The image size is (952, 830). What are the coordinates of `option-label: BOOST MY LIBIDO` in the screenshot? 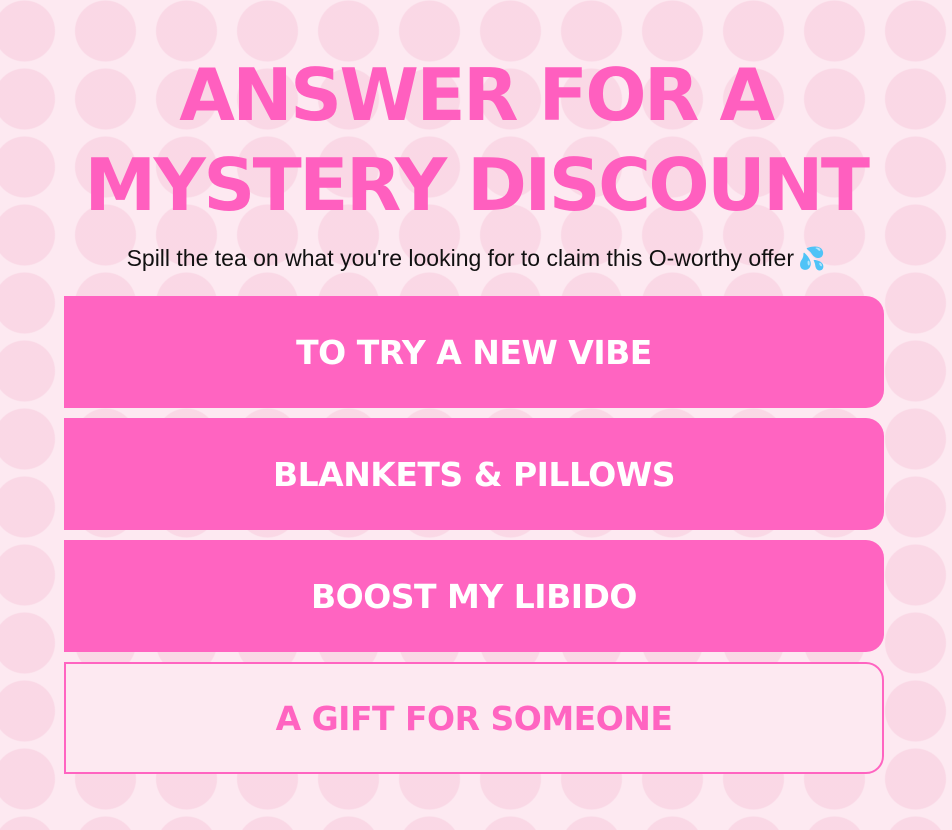 It's located at (474, 596).